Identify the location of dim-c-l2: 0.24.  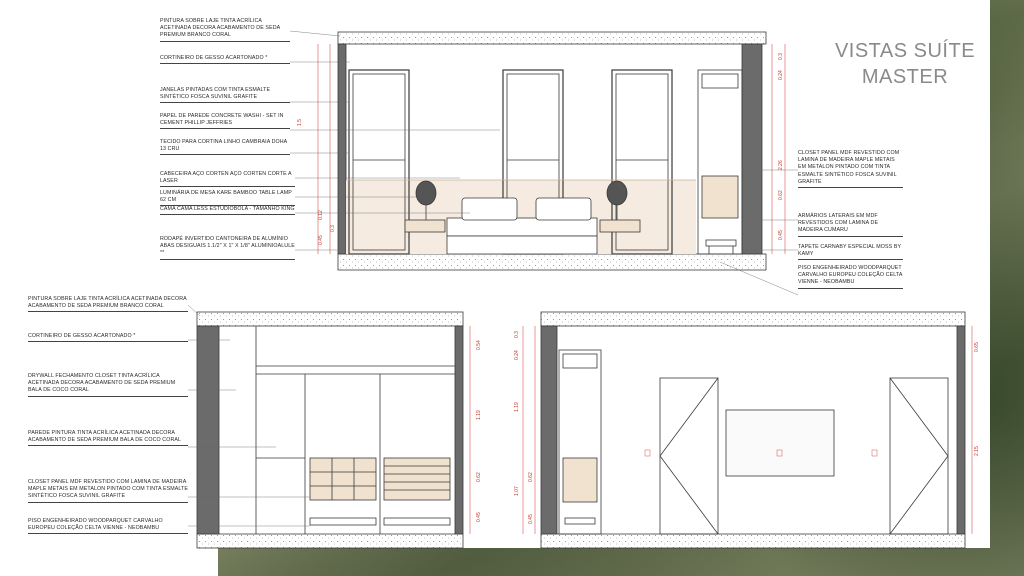
(517, 355).